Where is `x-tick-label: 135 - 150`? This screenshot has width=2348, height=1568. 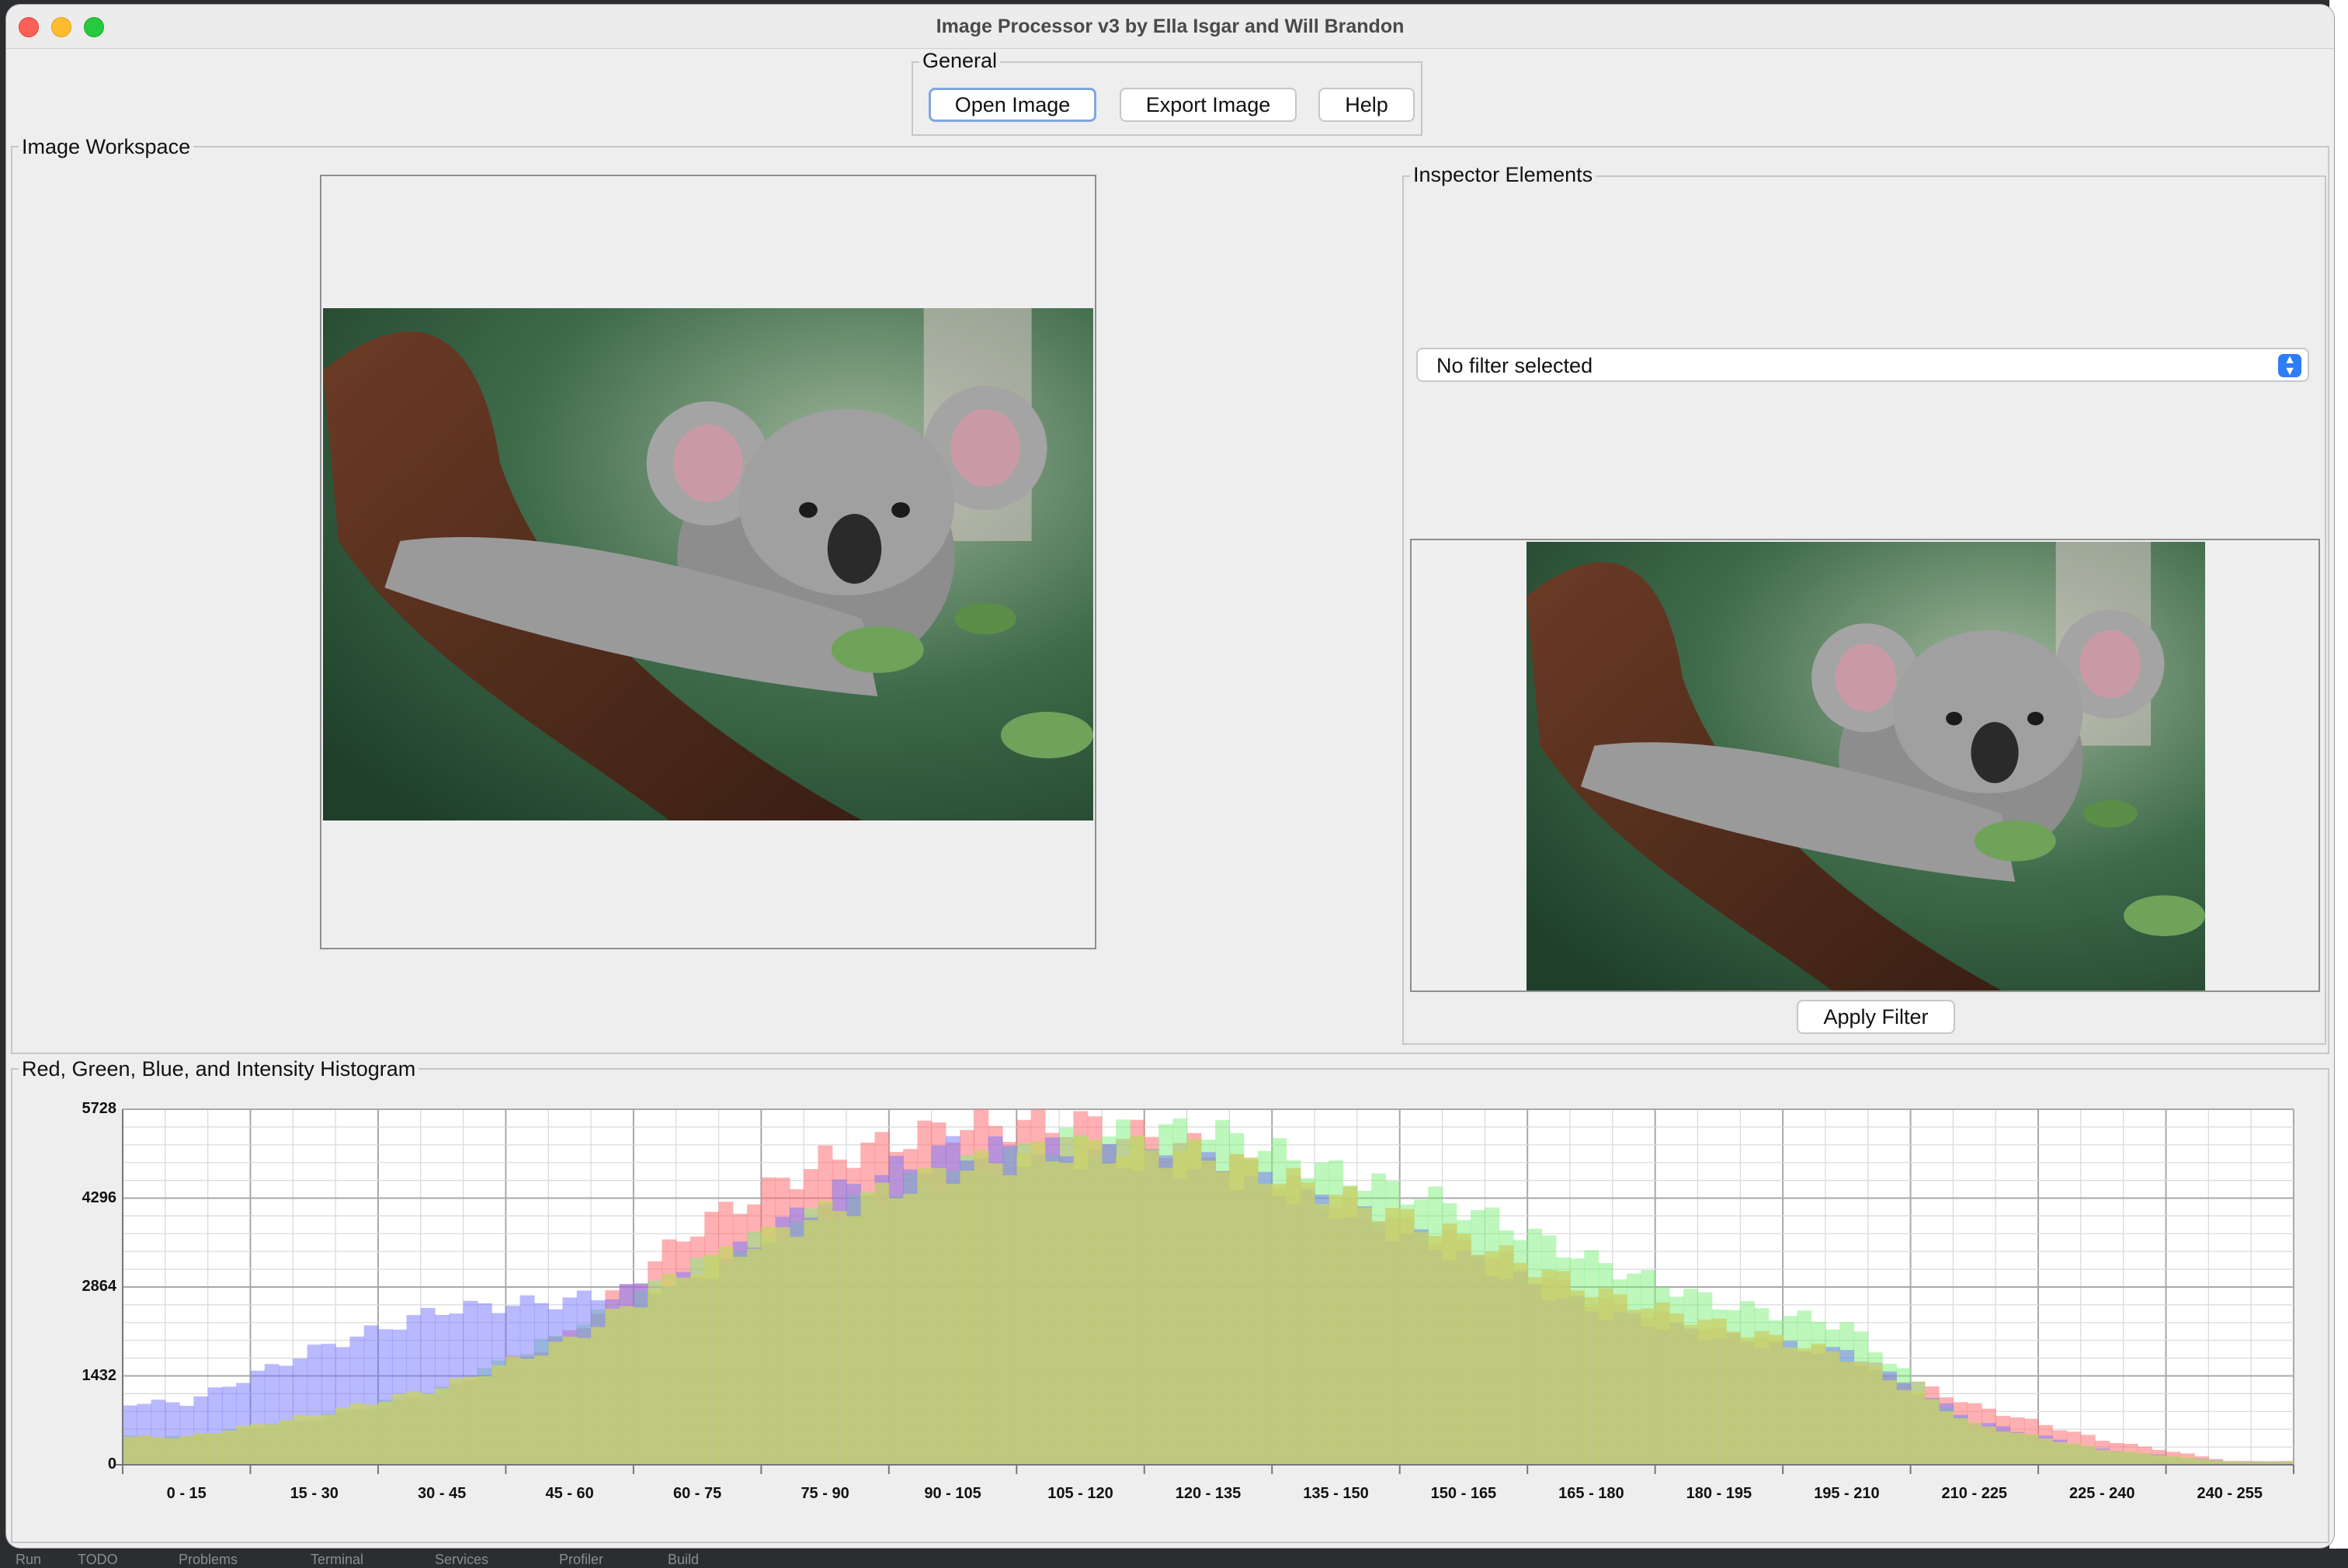 x-tick-label: 135 - 150 is located at coordinates (1336, 1493).